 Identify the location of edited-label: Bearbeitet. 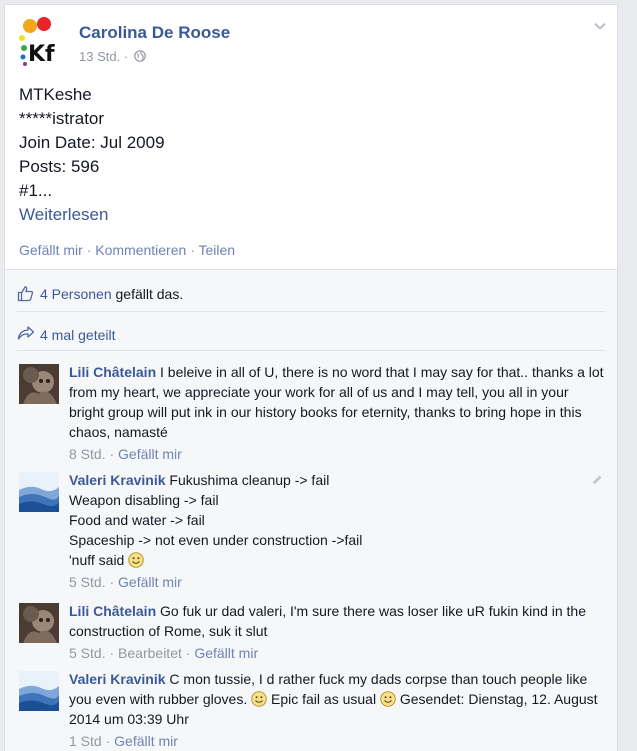
(150, 653).